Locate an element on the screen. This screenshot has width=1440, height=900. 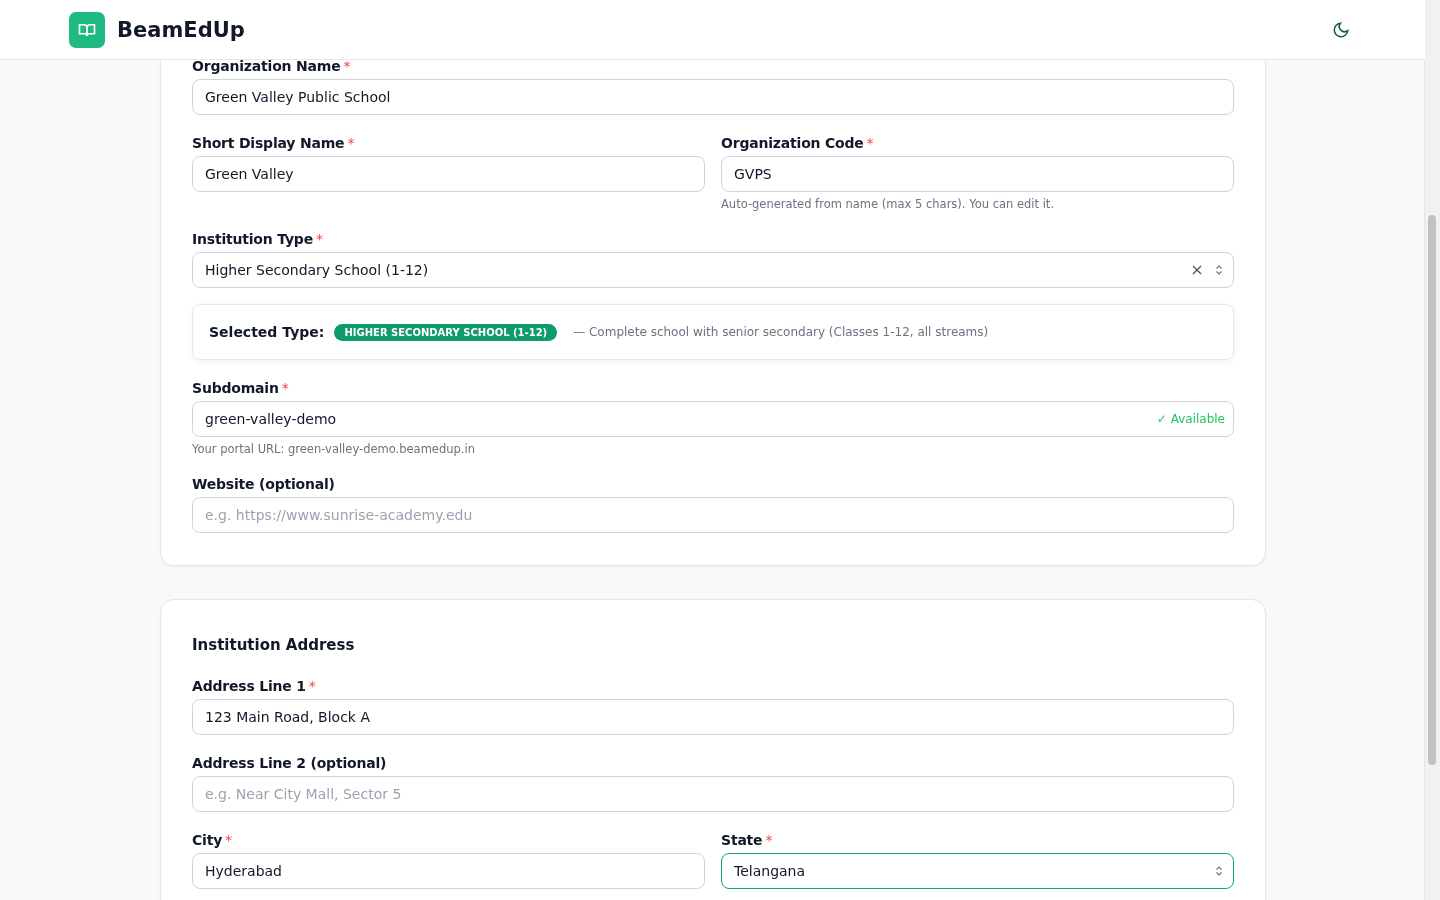
type-description: — Complete school with senior secondary (Classes 1-12, all streams) is located at coordinates (781, 332).